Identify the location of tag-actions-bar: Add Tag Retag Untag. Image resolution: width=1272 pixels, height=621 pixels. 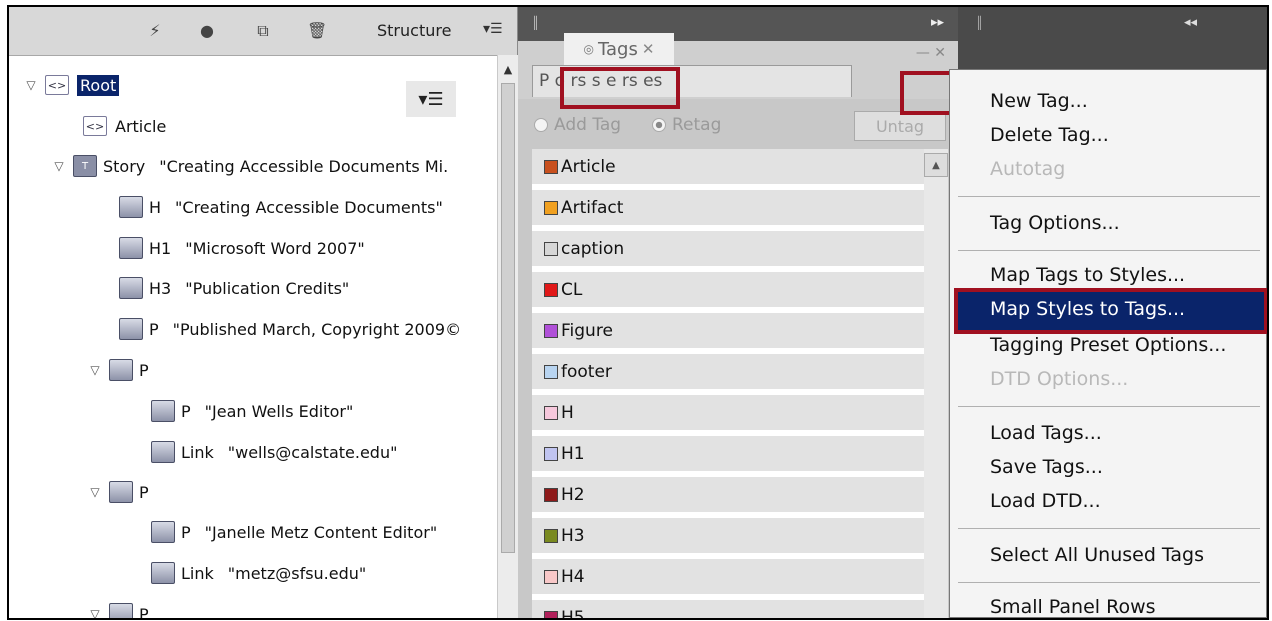
(742, 126).